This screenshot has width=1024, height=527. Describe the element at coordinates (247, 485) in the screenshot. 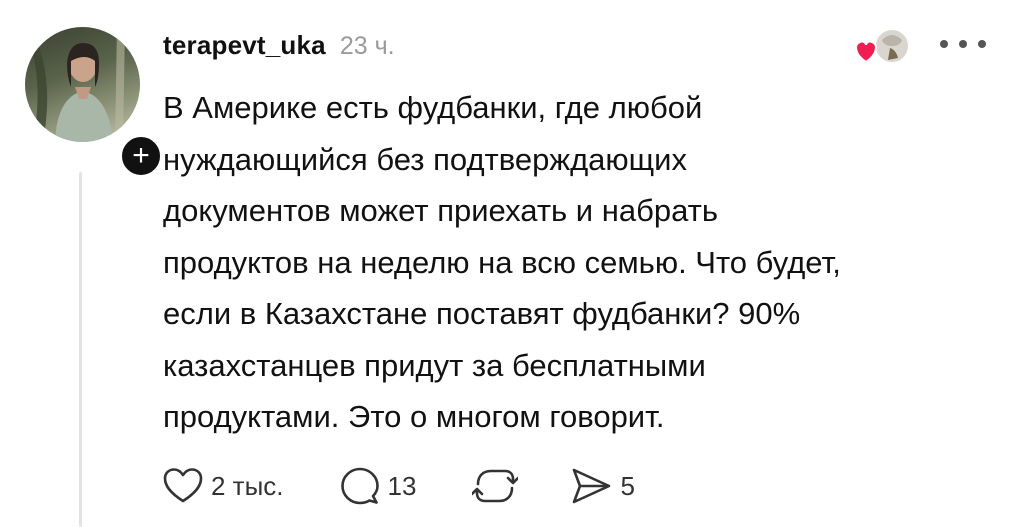

I see `like-count: 2 тыс.` at that location.